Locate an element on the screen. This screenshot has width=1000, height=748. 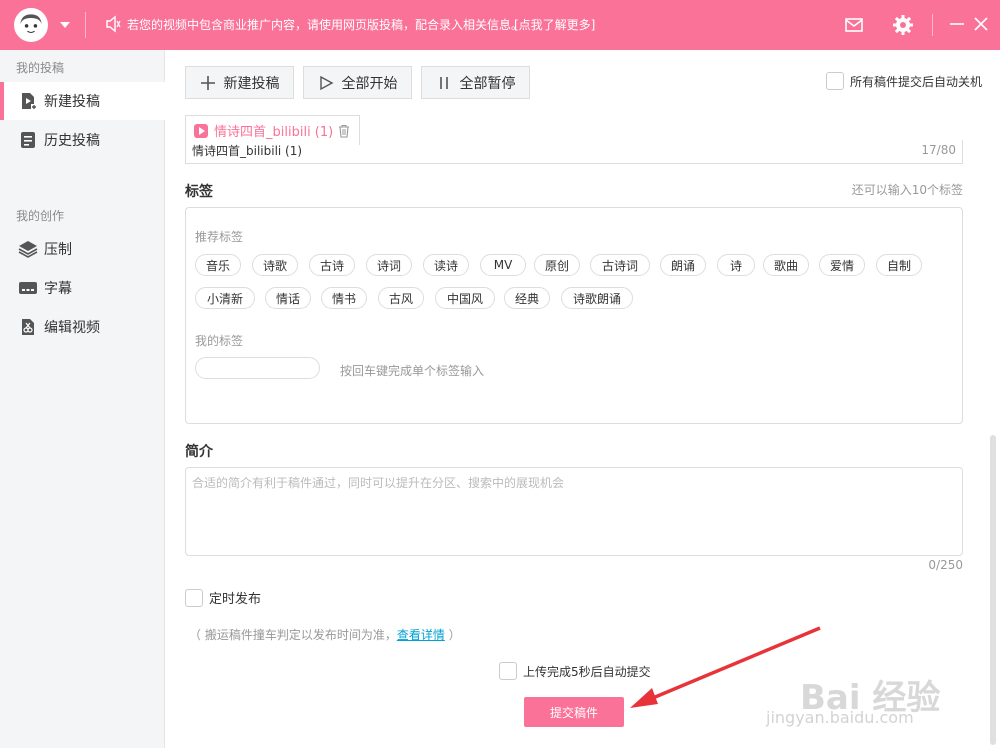
tags-label: 标签 is located at coordinates (199, 192).